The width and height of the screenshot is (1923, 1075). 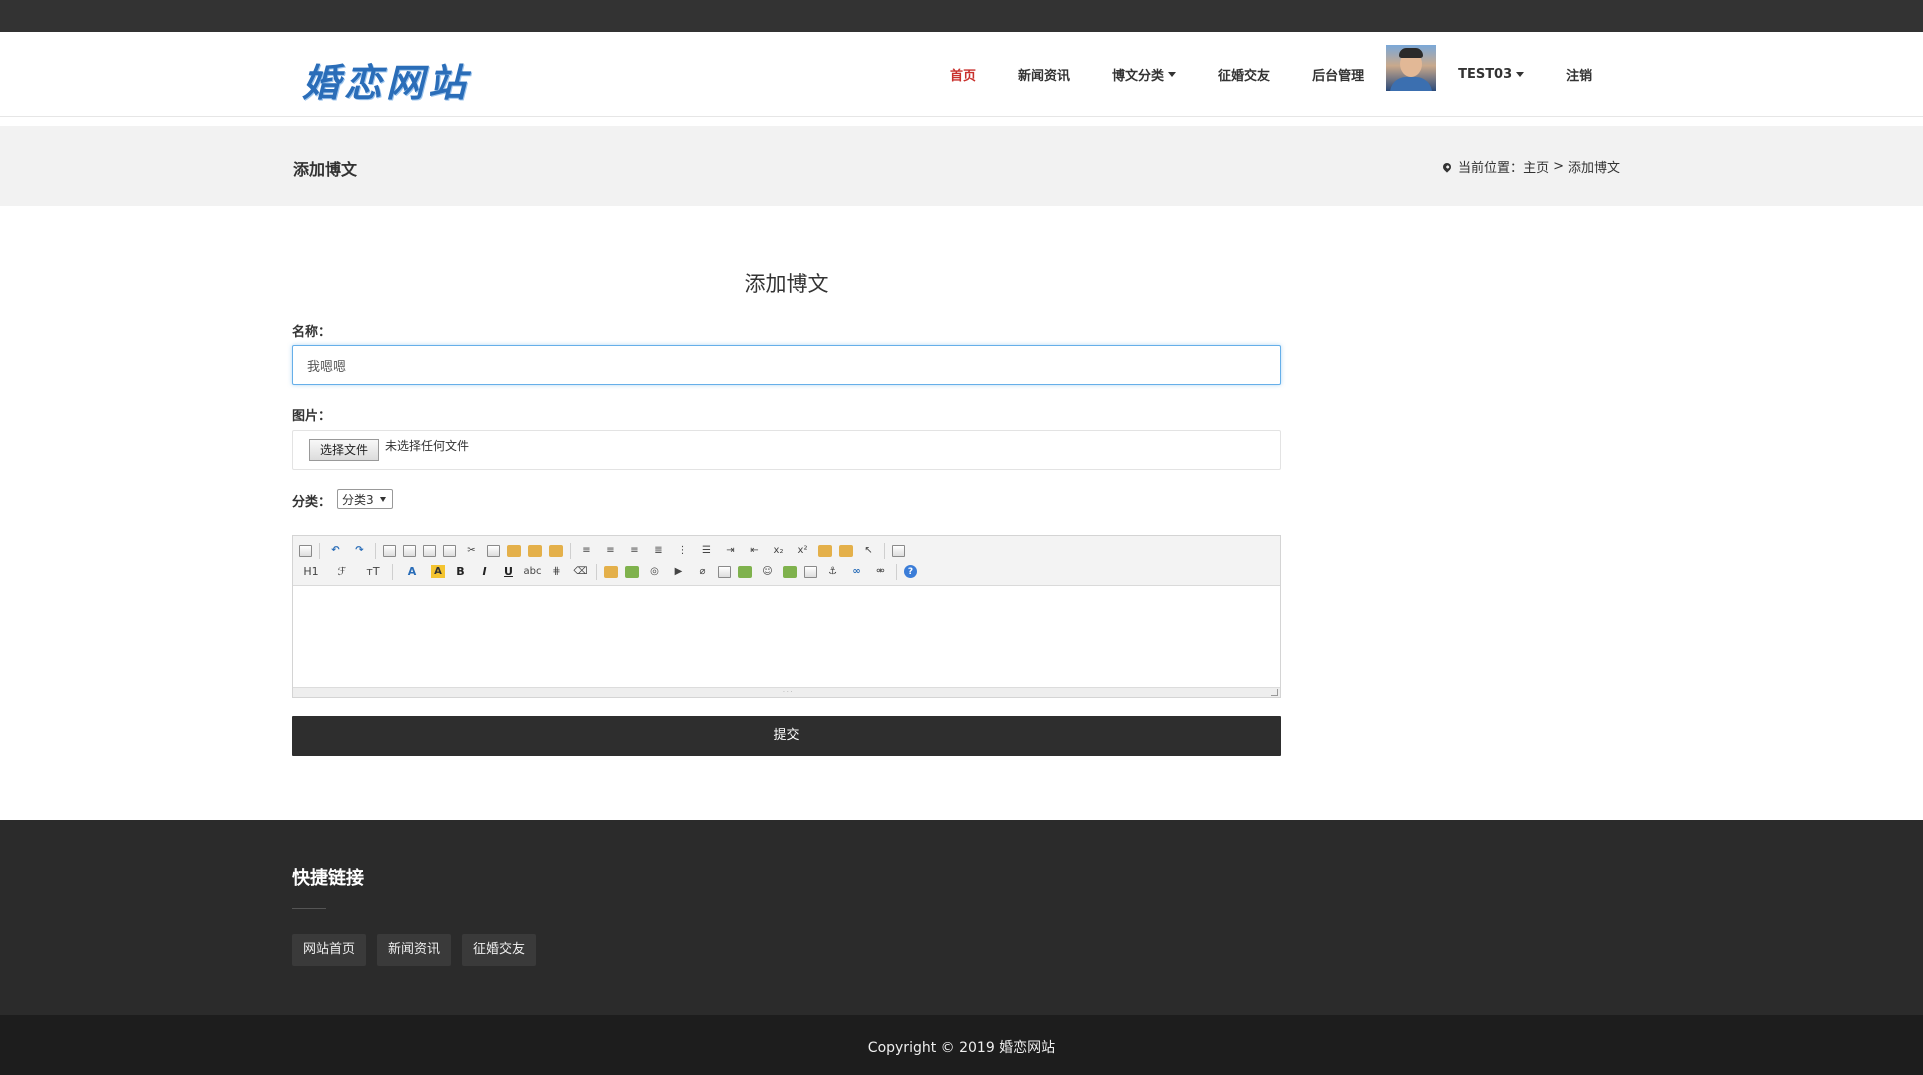 What do you see at coordinates (311, 572) in the screenshot?
I see `heading-icon: H1` at bounding box center [311, 572].